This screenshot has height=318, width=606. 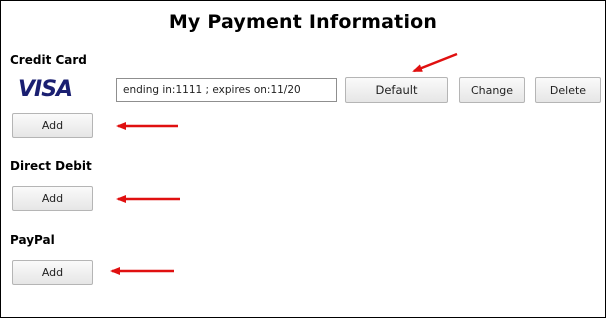 What do you see at coordinates (51, 166) in the screenshot?
I see `direct-debit-heading: Direct Debit` at bounding box center [51, 166].